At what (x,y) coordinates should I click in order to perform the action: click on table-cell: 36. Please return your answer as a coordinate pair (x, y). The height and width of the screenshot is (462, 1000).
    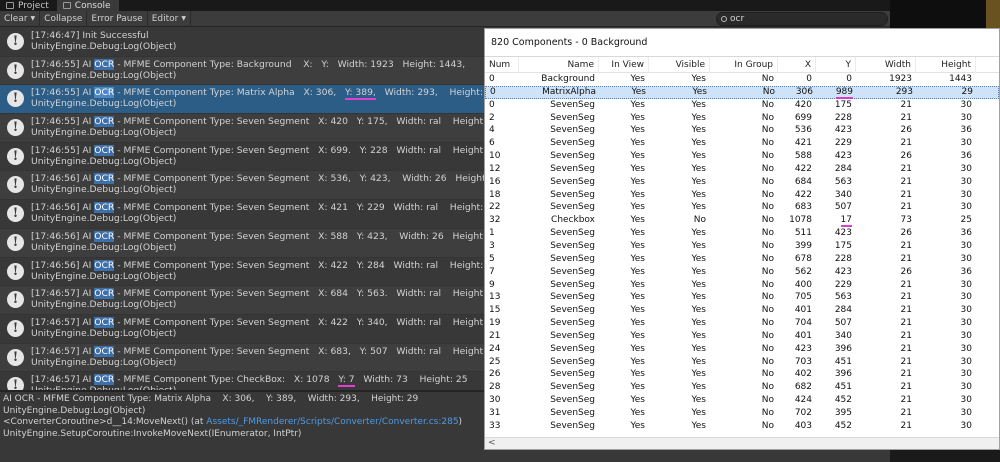
    Looking at the image, I should click on (946, 272).